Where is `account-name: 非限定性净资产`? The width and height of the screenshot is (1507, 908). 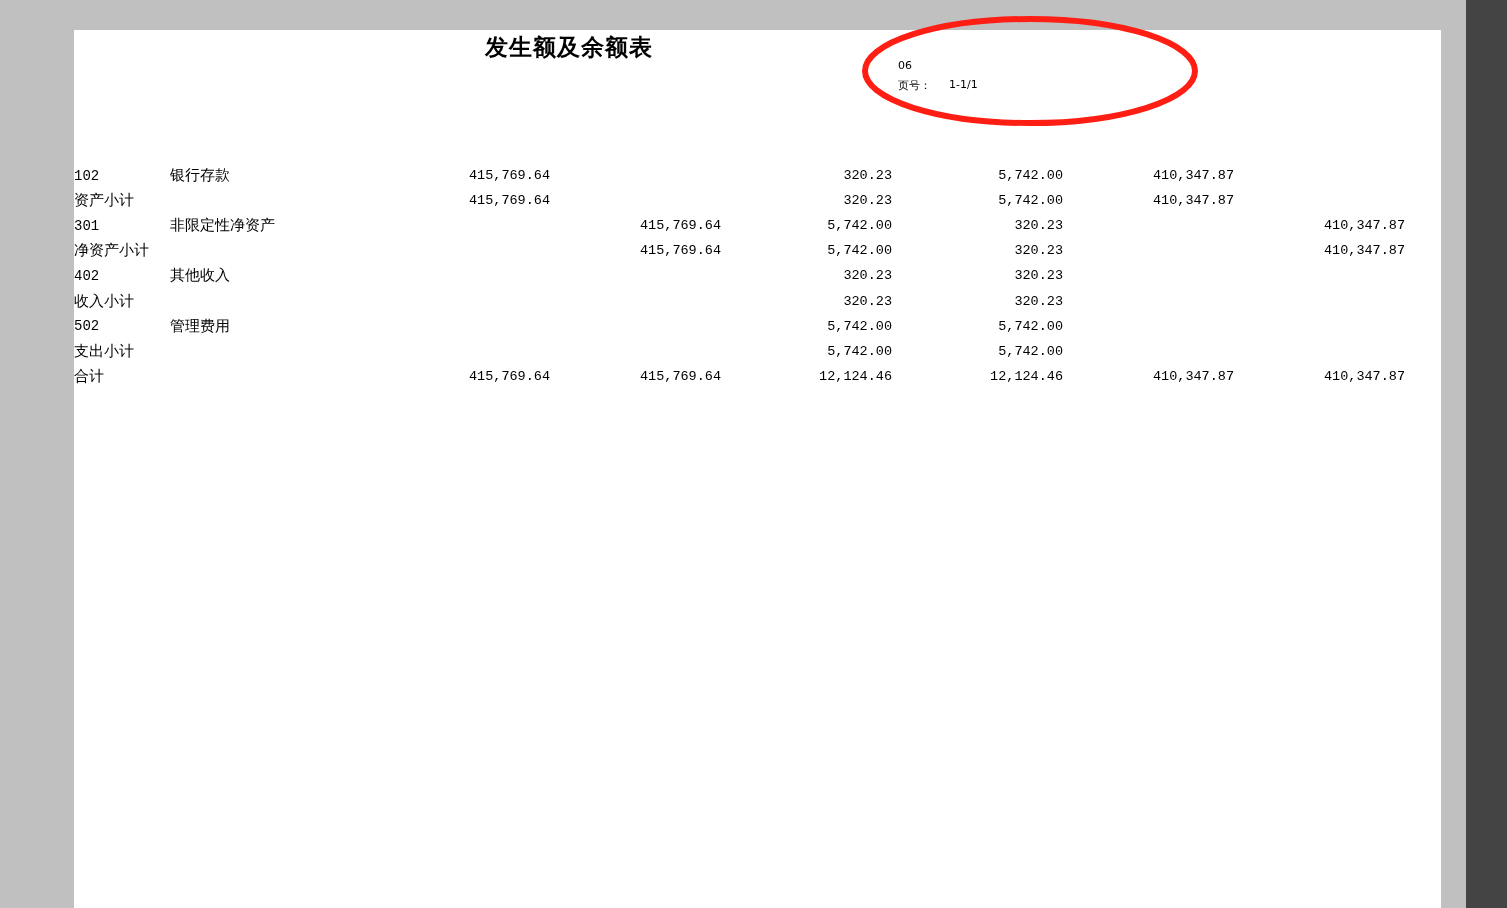
account-name: 非限定性净资产 is located at coordinates (223, 226).